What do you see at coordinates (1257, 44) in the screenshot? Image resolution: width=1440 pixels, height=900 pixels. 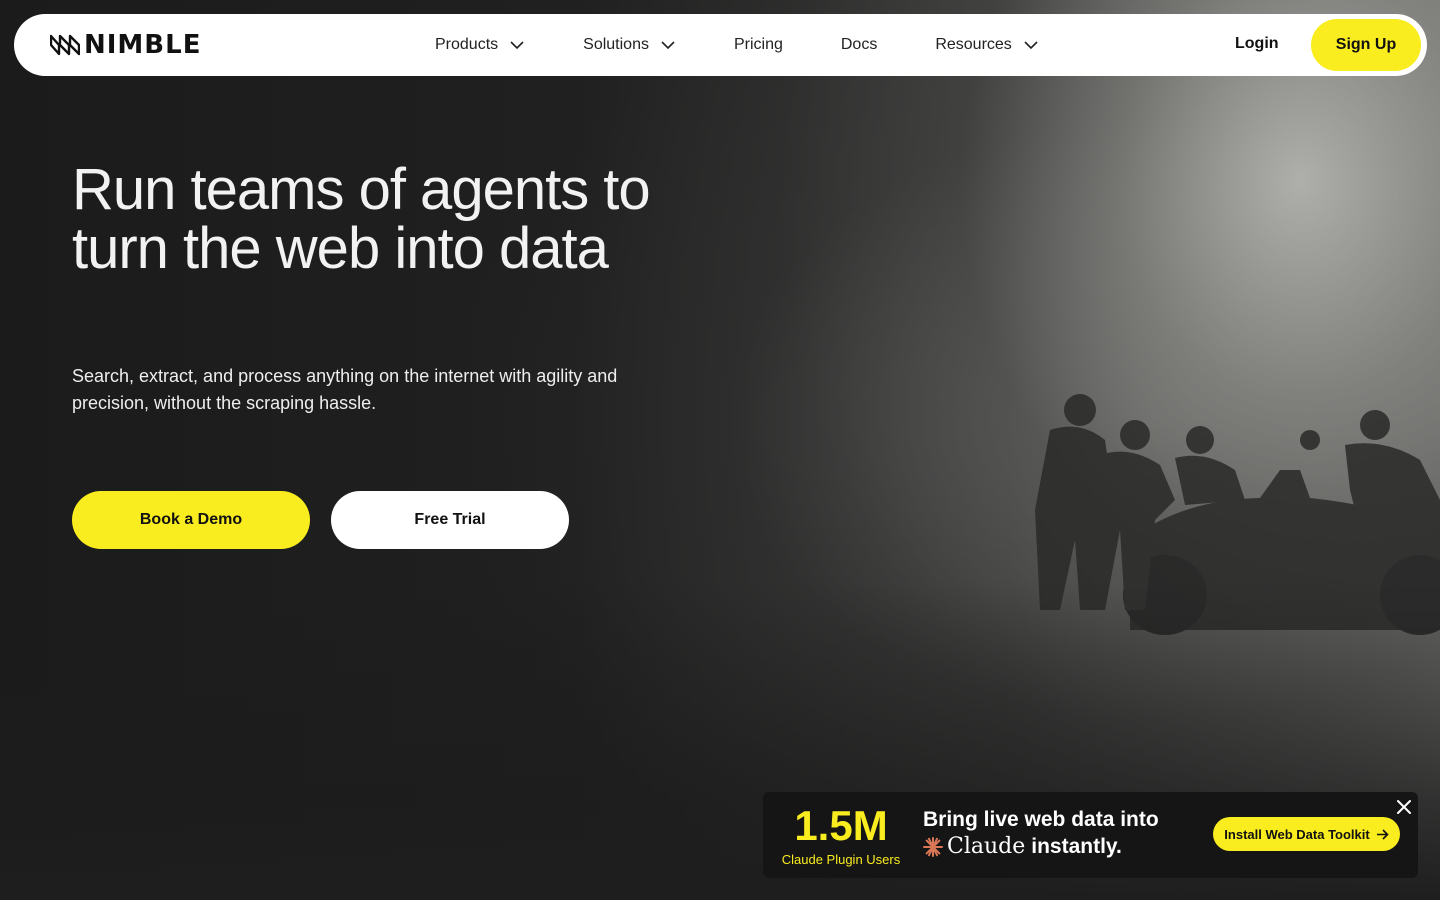 I see `login-link: Login` at bounding box center [1257, 44].